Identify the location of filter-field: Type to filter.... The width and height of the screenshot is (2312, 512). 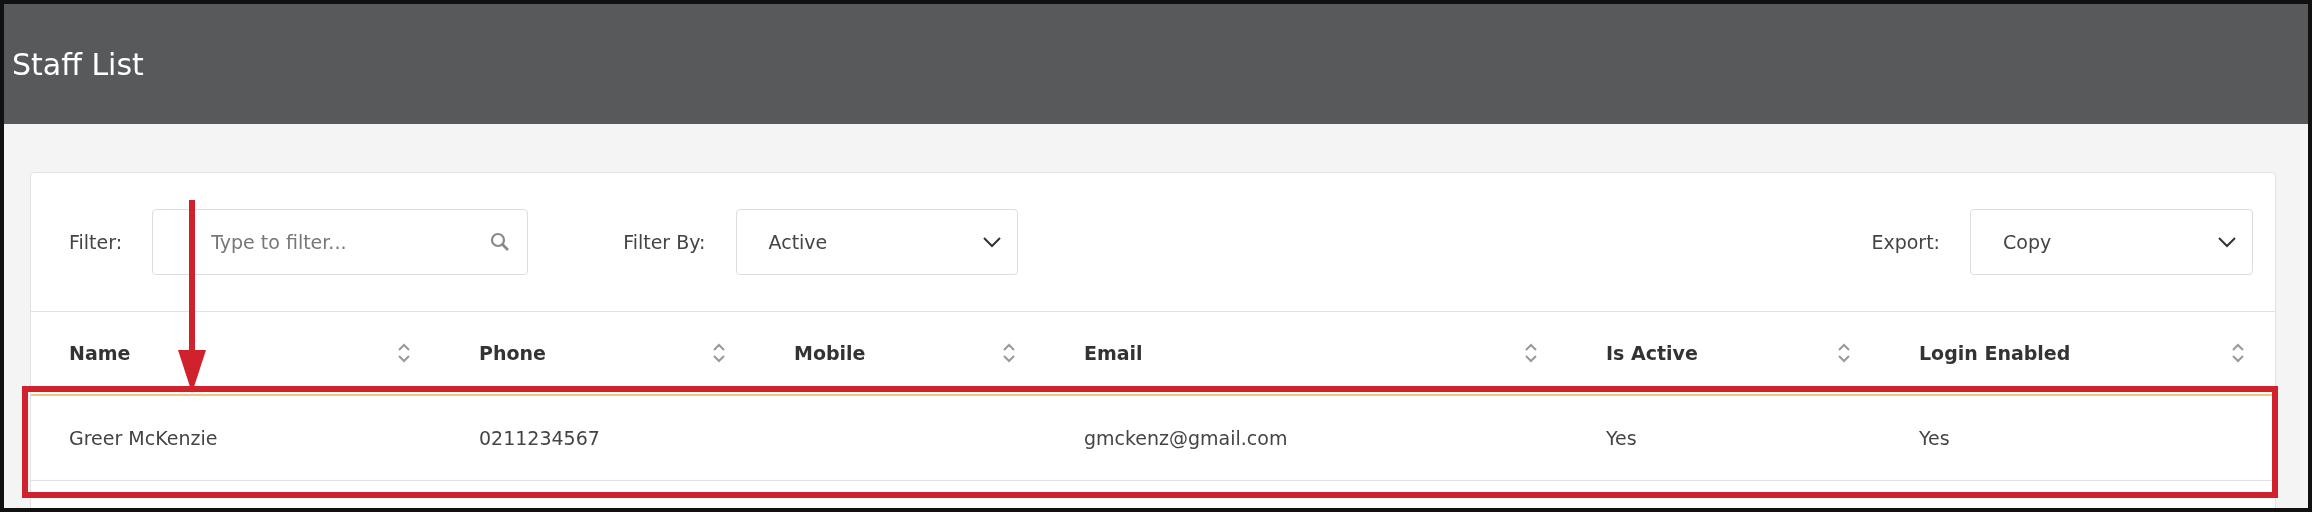
(340, 242).